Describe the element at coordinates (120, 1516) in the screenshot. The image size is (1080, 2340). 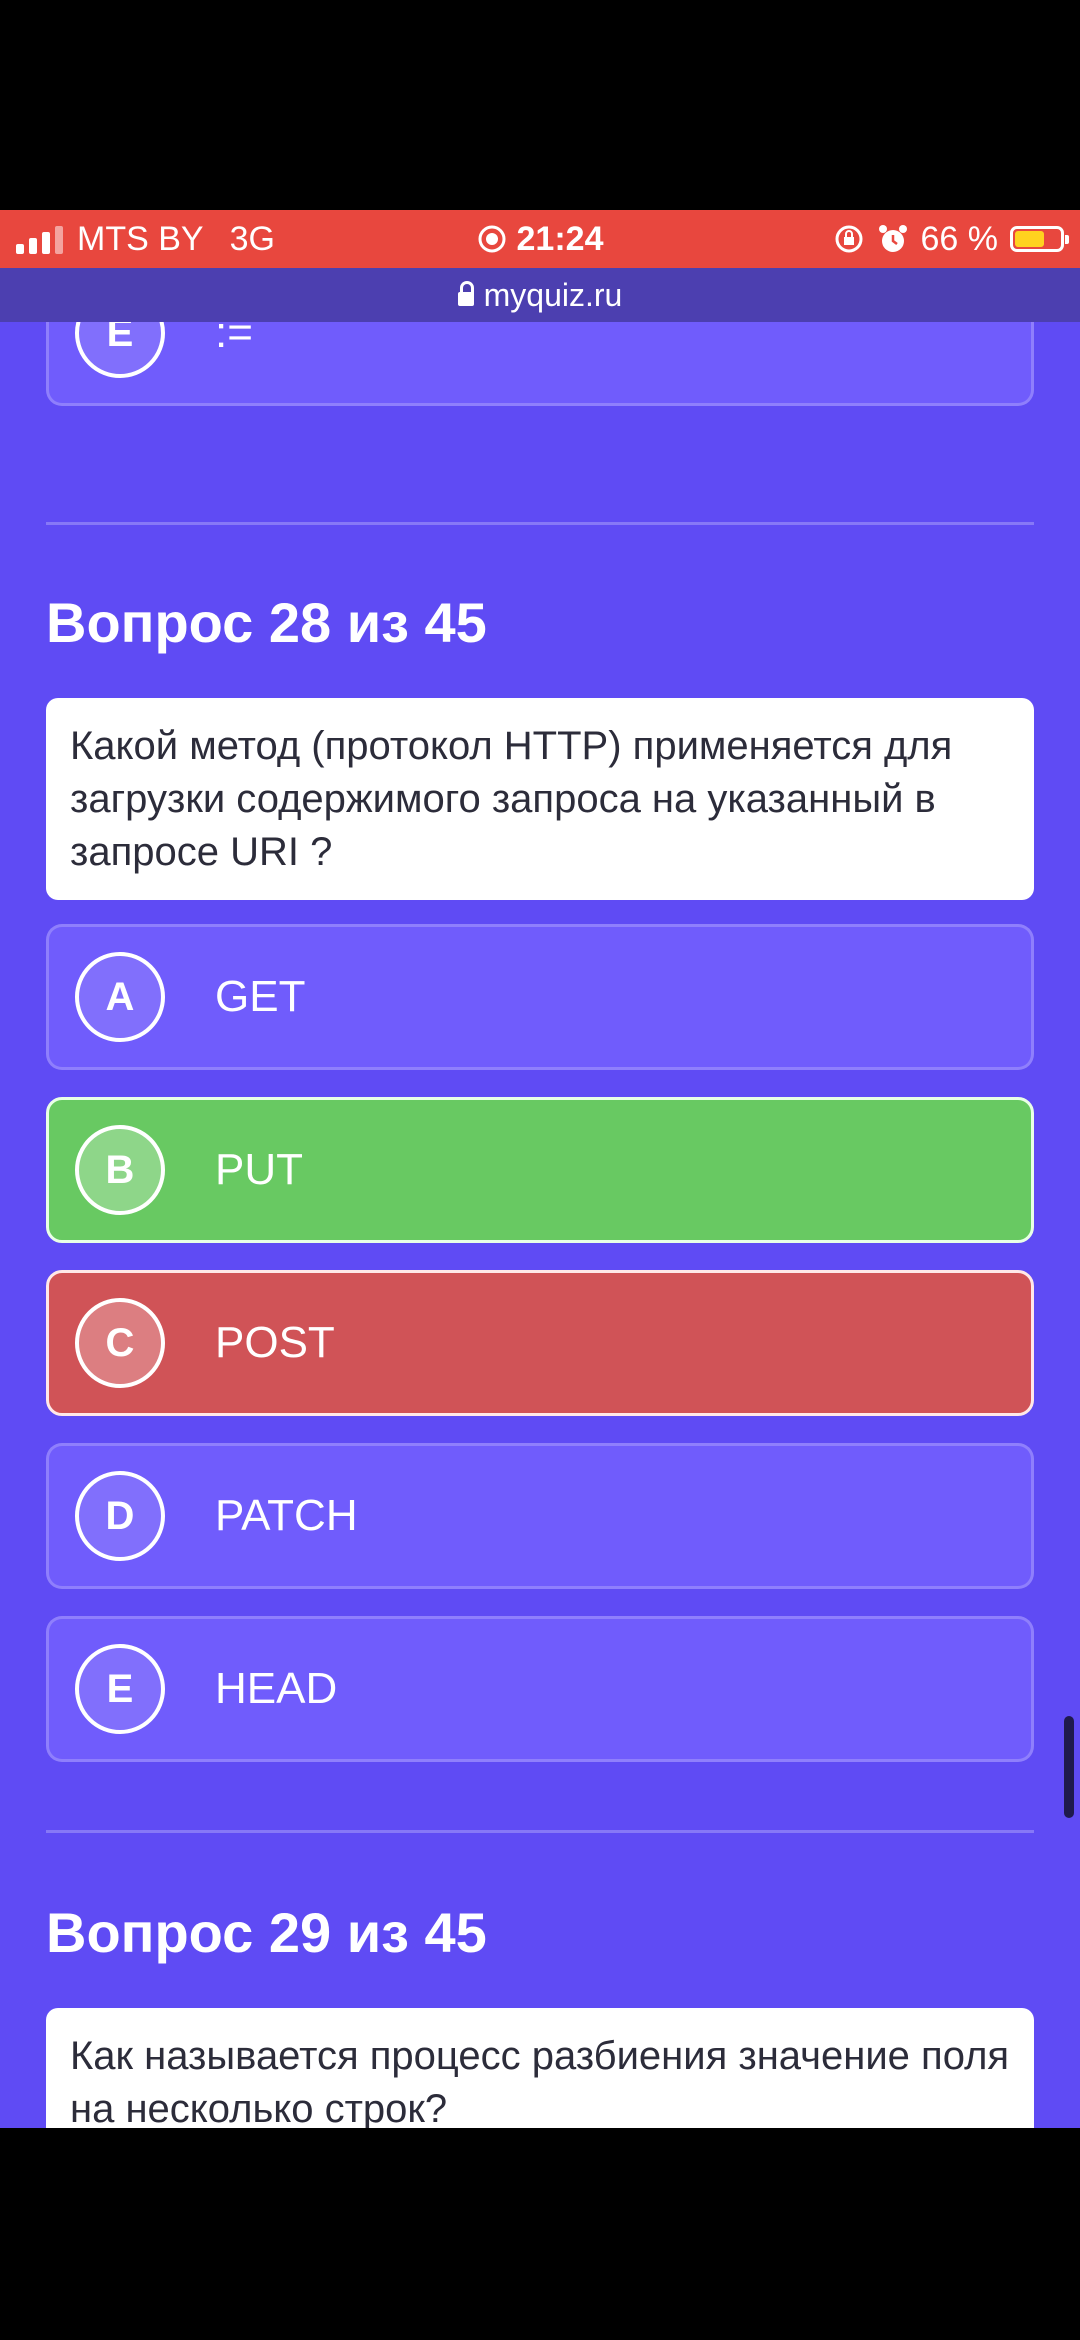
I see `option-letter: D` at that location.